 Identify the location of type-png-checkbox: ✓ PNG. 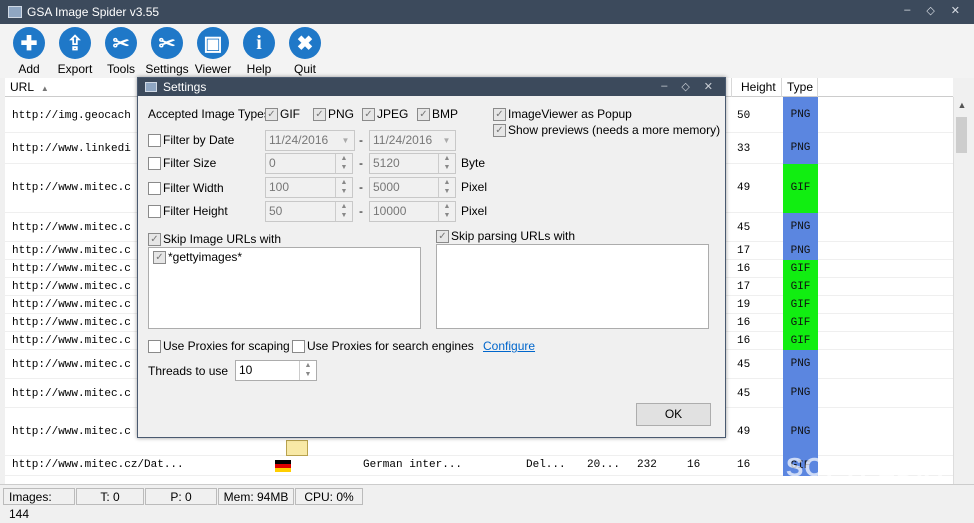
(333, 114).